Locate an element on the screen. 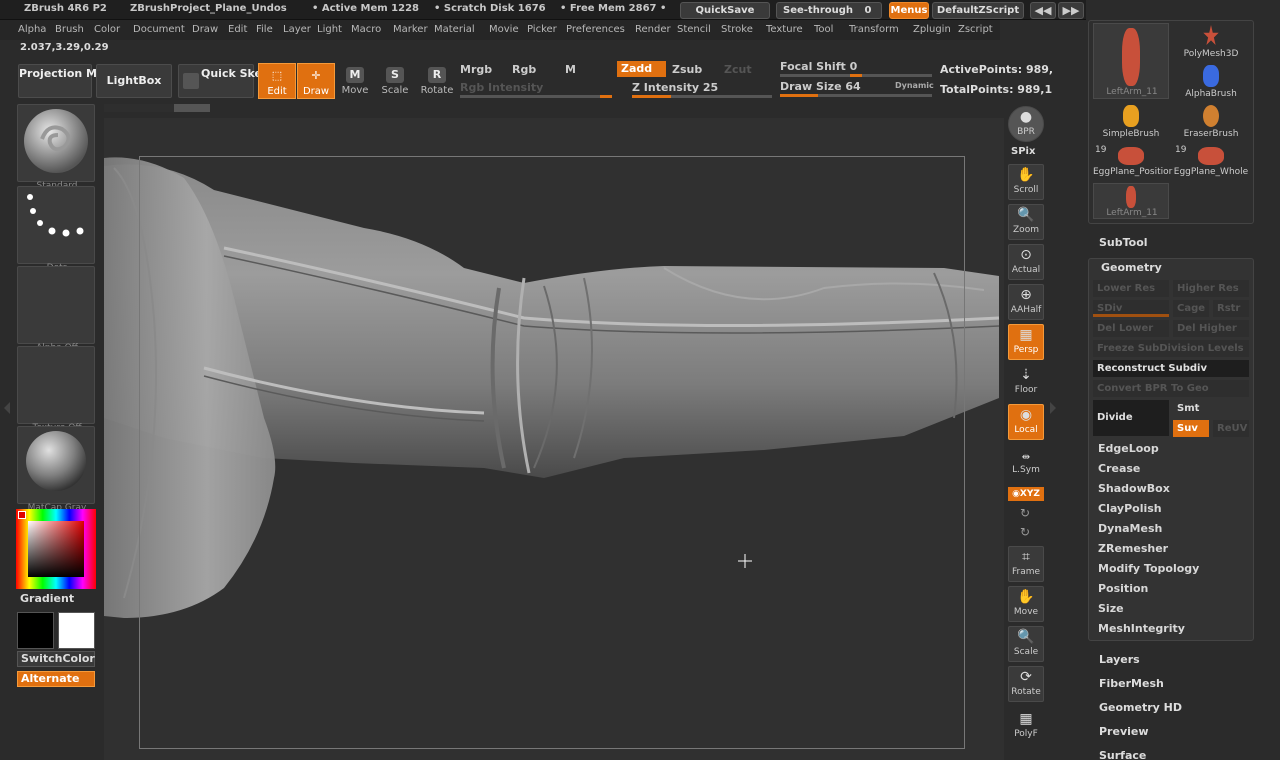 The width and height of the screenshot is (1280, 760). tool-thumb-leftarm-current: LeftArm_11 is located at coordinates (1131, 201).